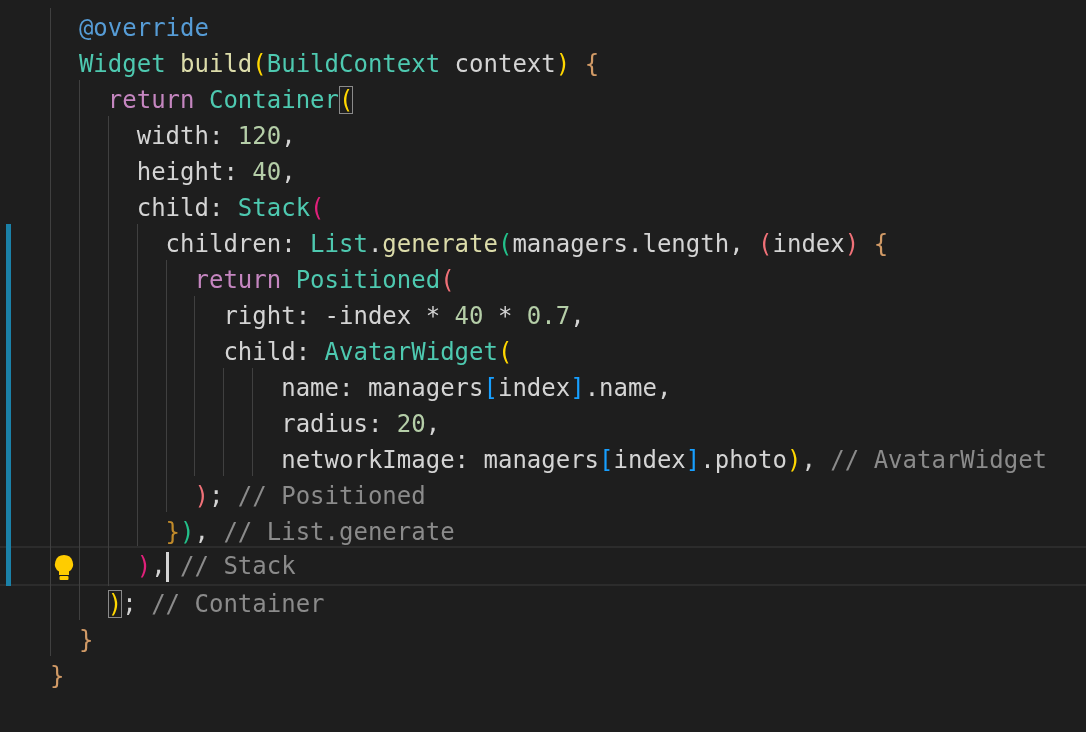  I want to click on code-line: return Container(, so click(230, 100).